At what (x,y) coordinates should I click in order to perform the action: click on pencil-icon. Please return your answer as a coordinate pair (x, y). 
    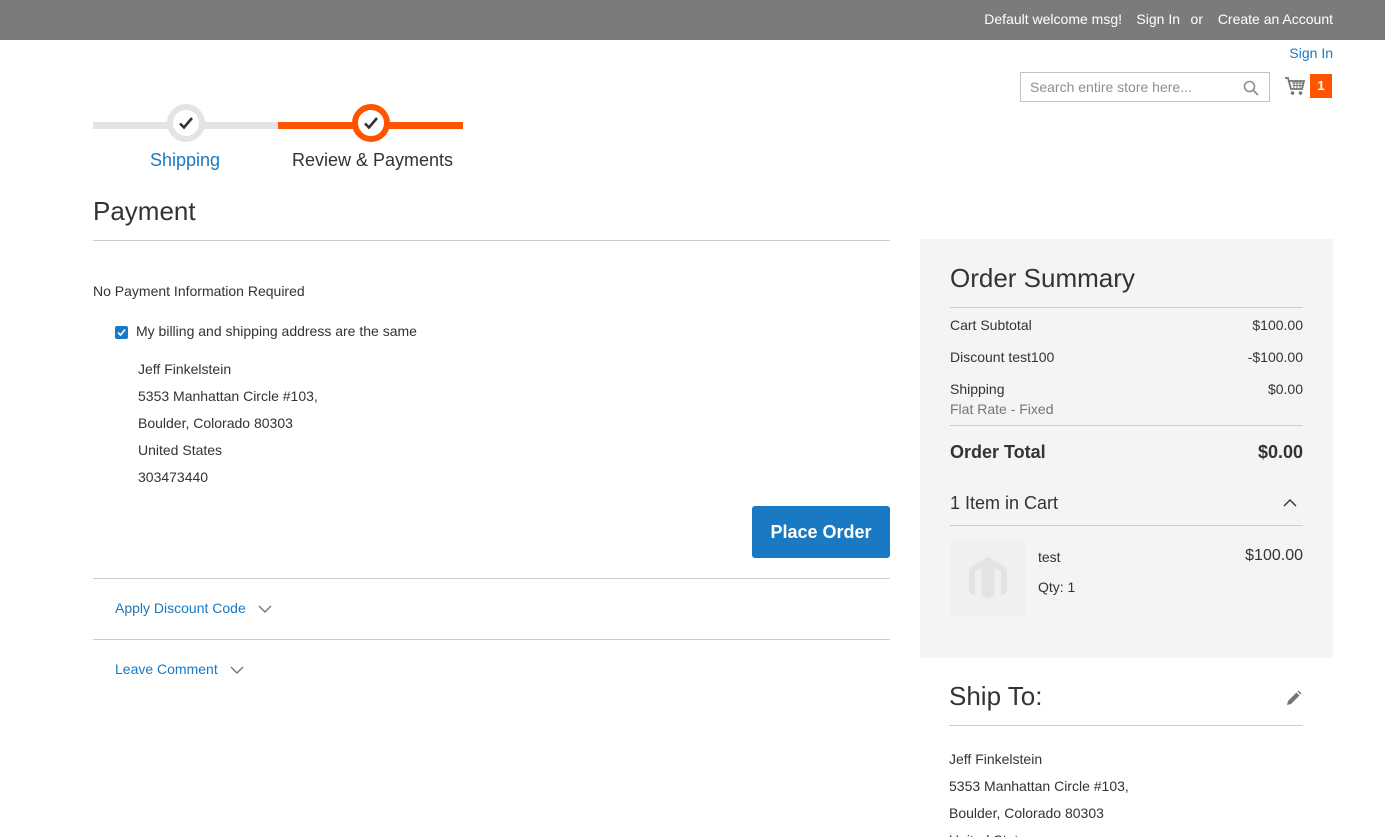
    Looking at the image, I should click on (1293, 698).